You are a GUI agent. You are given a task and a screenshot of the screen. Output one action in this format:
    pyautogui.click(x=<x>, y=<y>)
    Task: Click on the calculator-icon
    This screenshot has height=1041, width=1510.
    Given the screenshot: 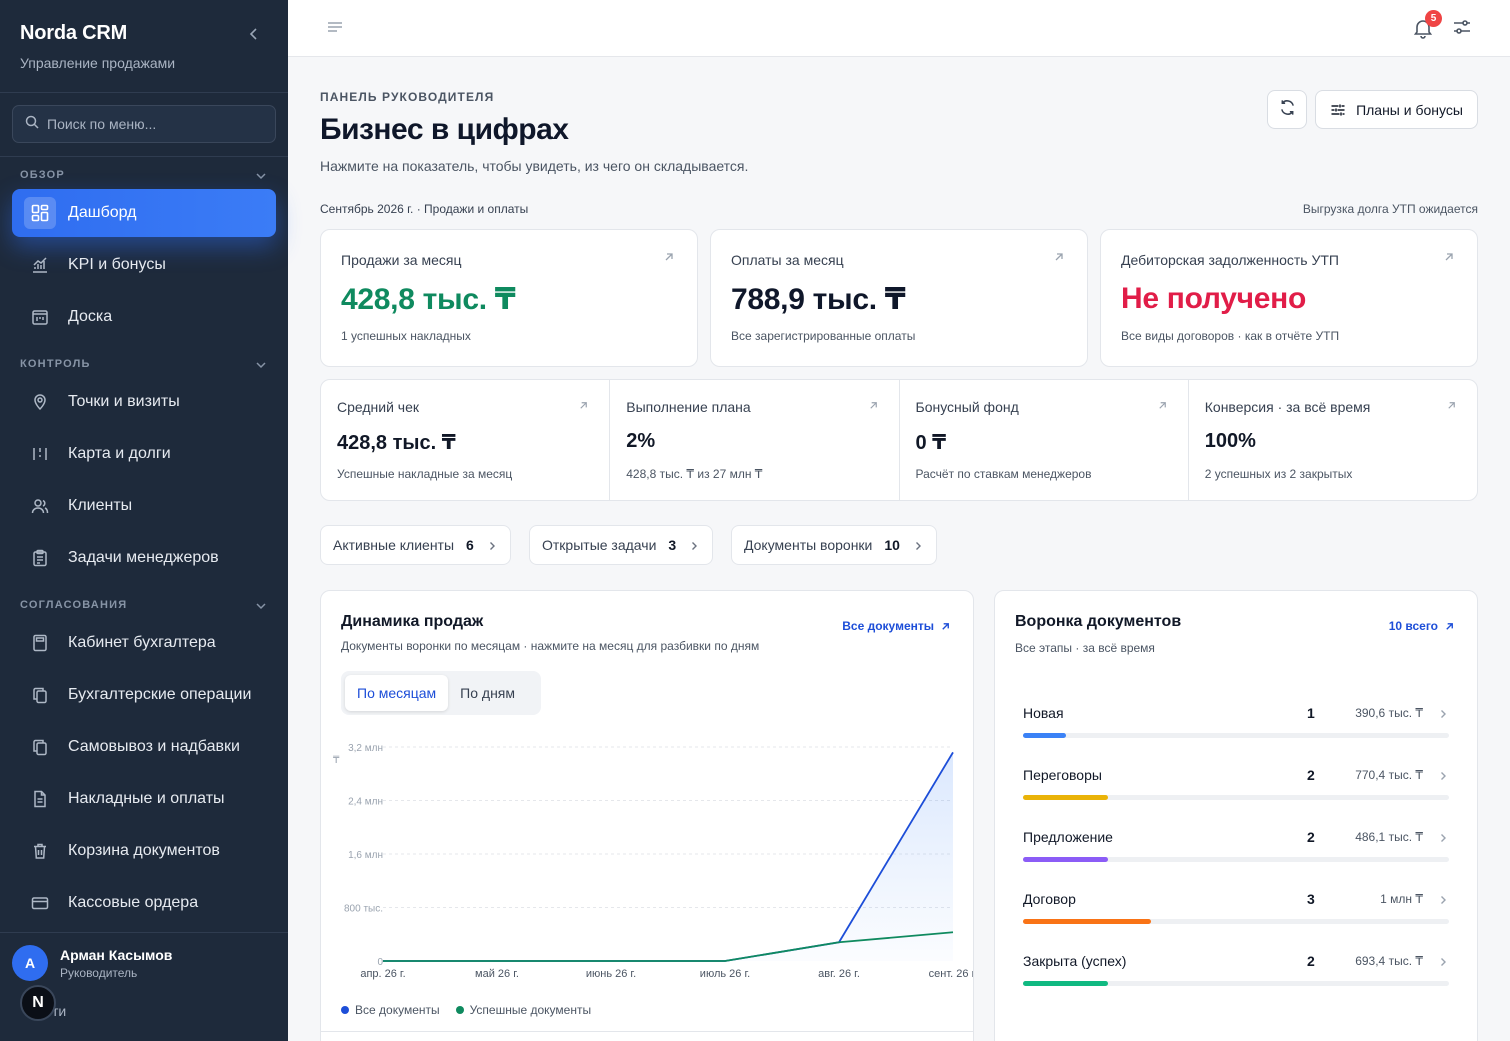 What is the action you would take?
    pyautogui.click(x=40, y=643)
    